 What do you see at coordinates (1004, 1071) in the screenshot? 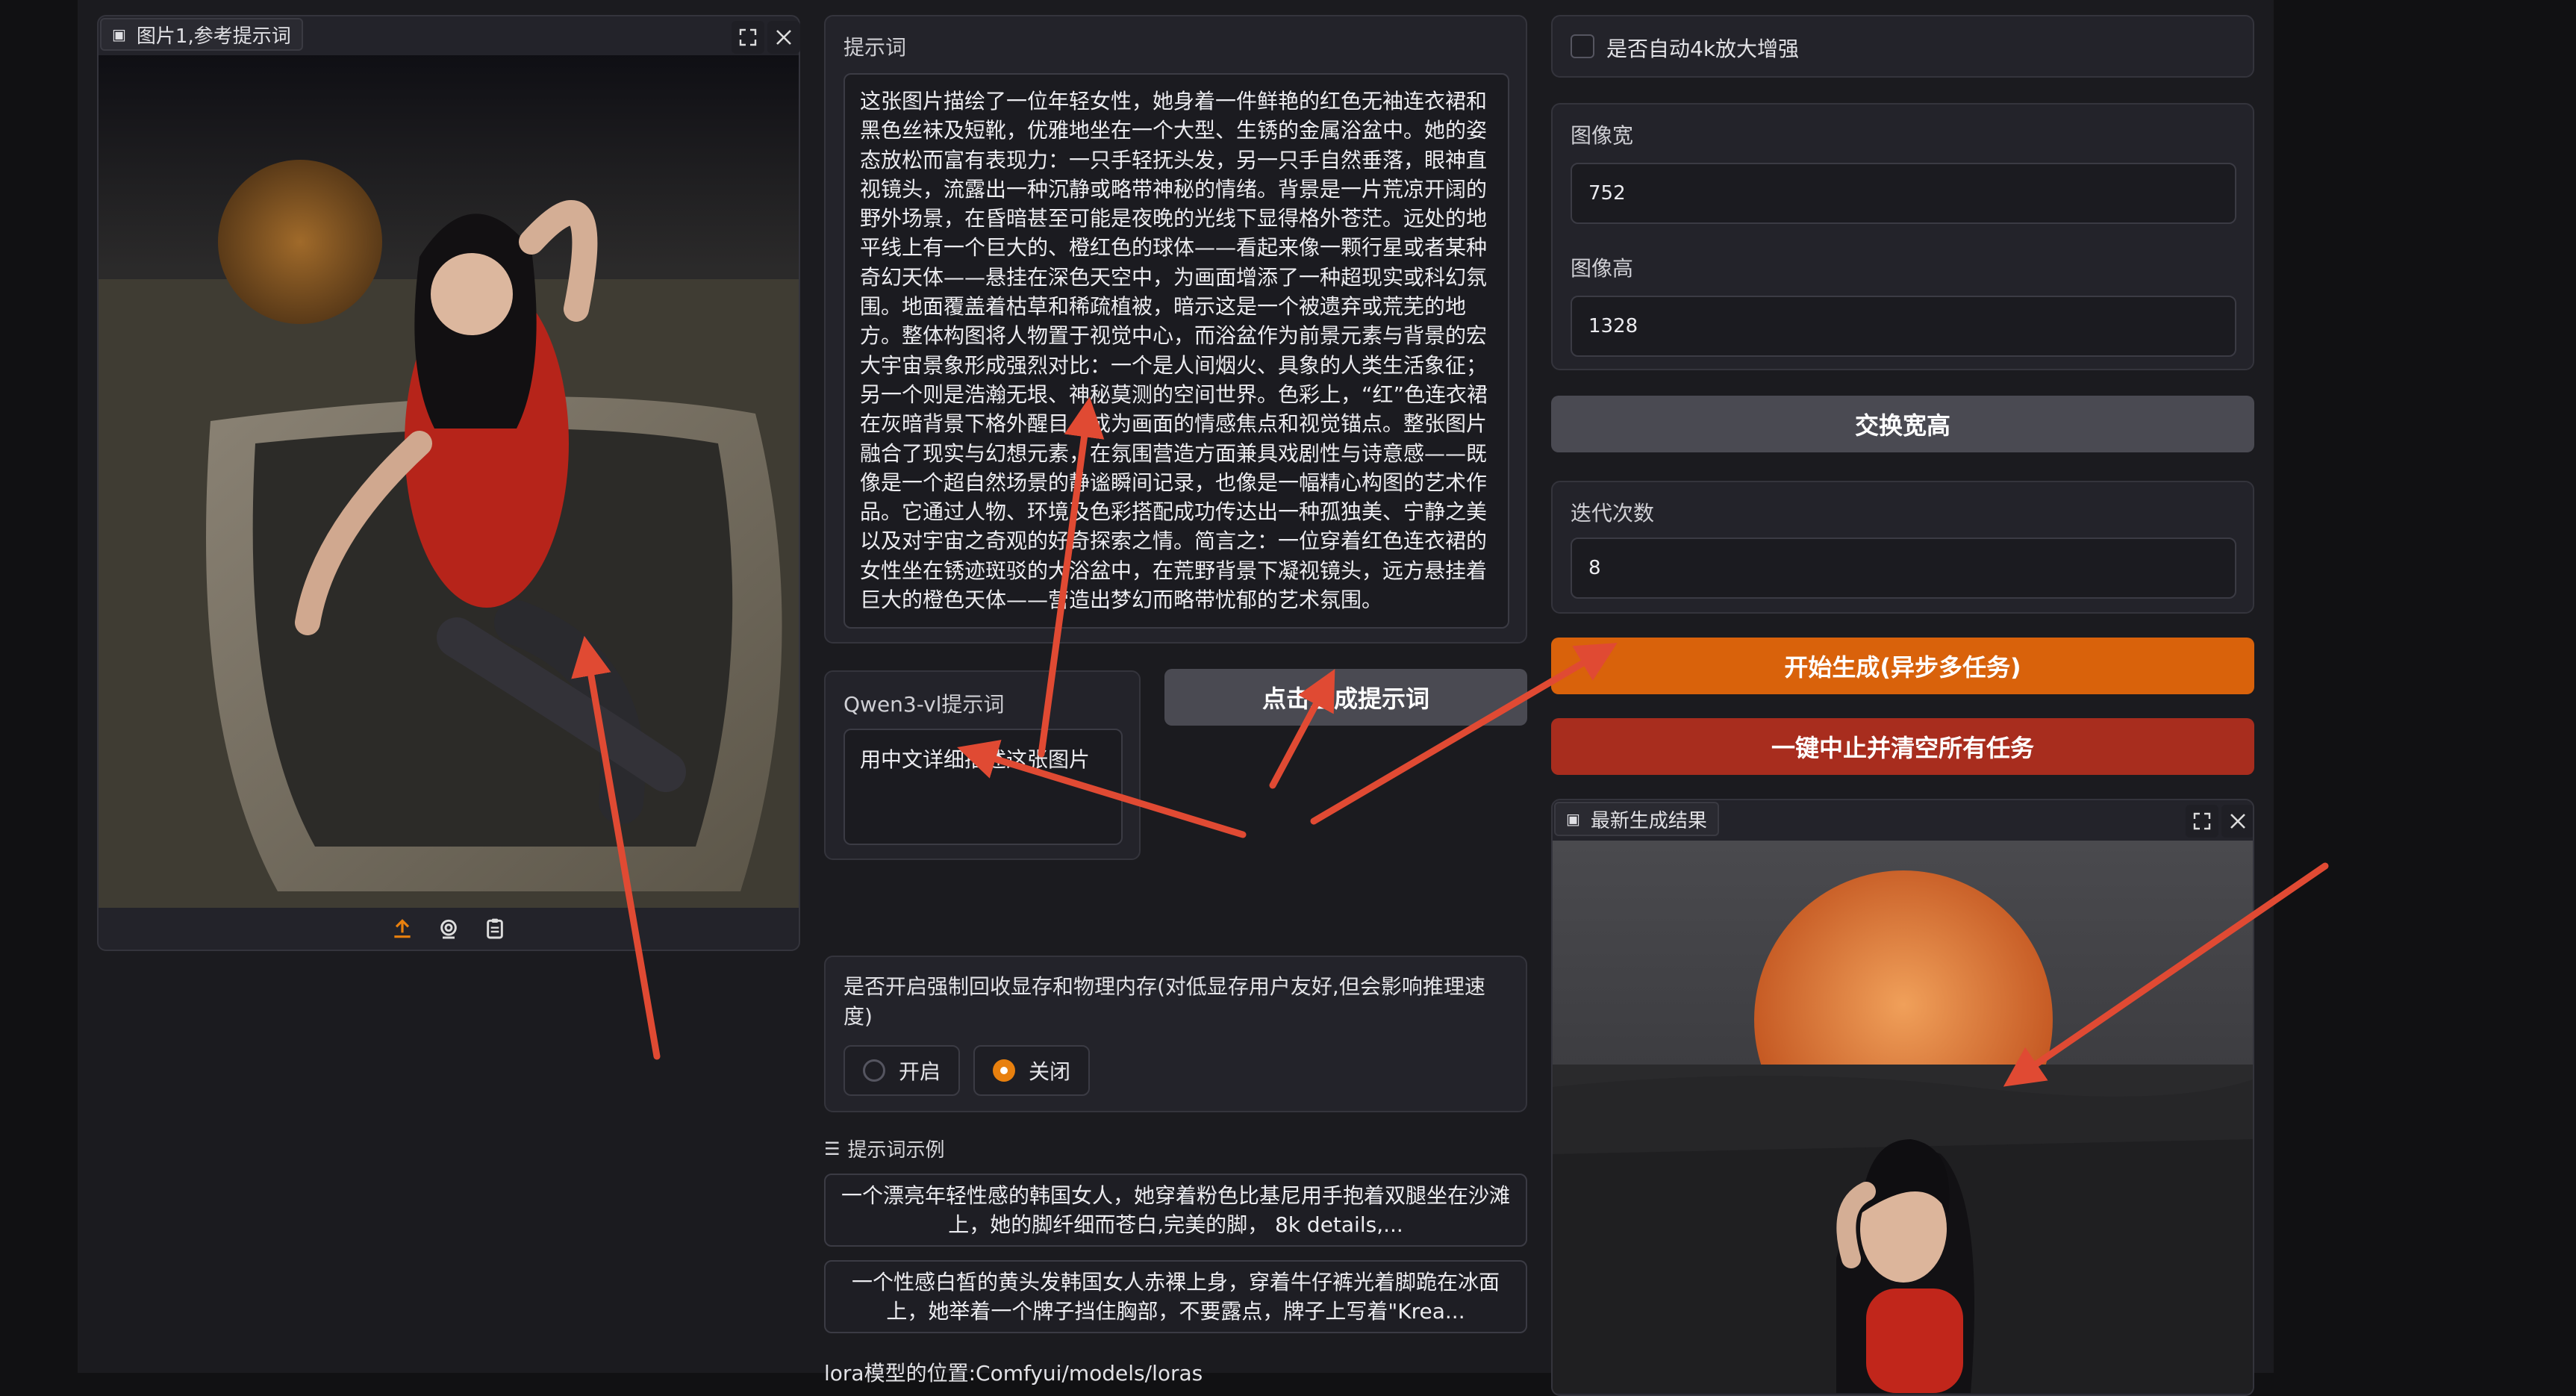
I see `radio-off-indicator` at bounding box center [1004, 1071].